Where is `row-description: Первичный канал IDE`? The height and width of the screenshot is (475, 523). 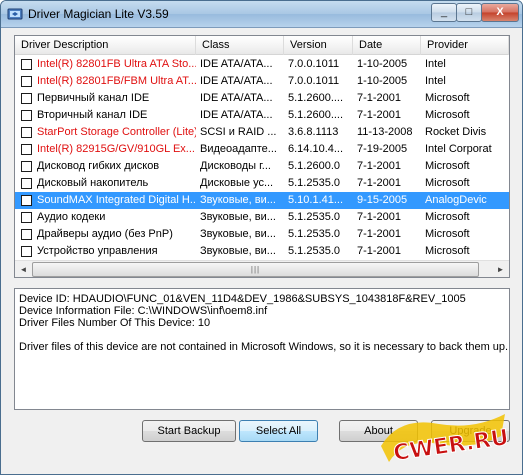 row-description: Первичный канал IDE is located at coordinates (93, 98).